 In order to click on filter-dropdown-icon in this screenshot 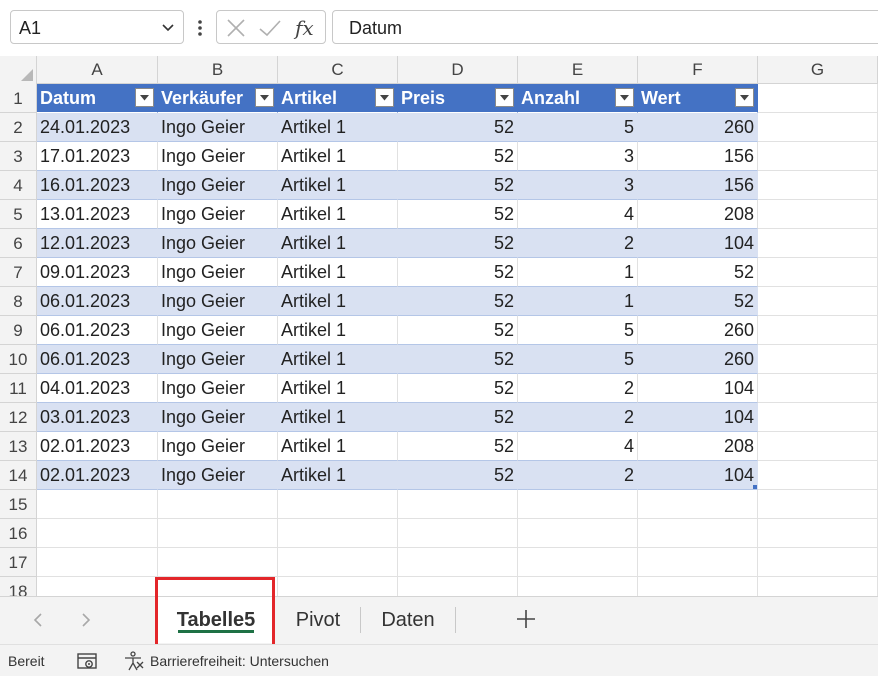, I will do `click(264, 97)`.